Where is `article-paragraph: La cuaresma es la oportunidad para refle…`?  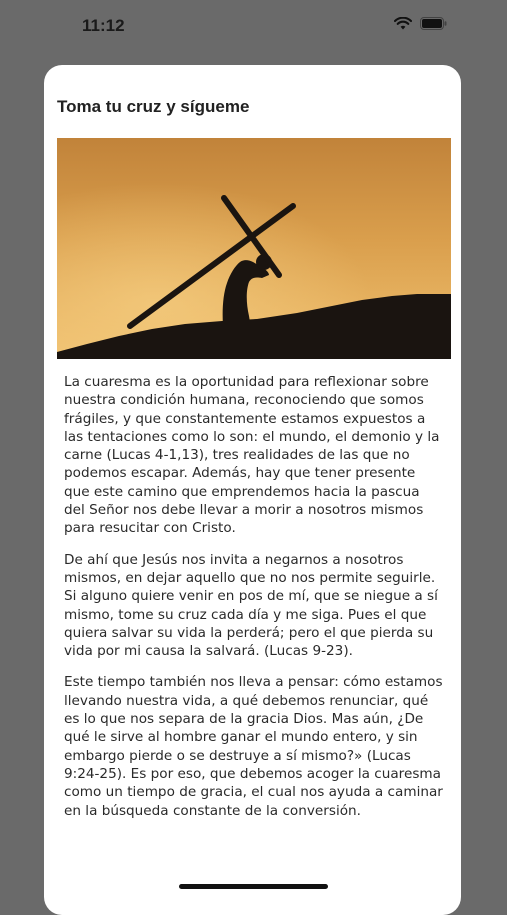 article-paragraph: La cuaresma es la oportunidad para refle… is located at coordinates (252, 455).